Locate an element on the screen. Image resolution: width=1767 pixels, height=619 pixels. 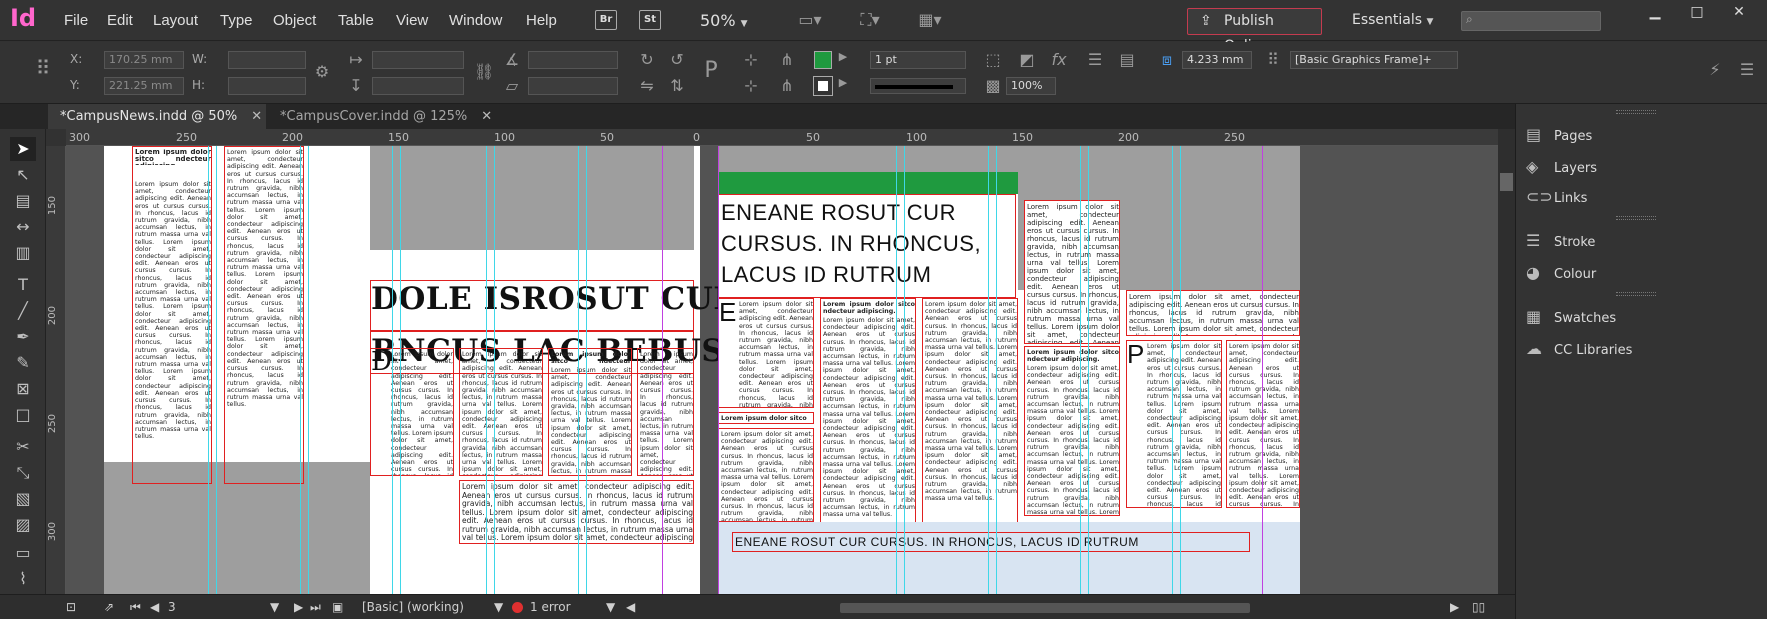
free-transform-tool-icon: ⤡ is located at coordinates (23, 473).